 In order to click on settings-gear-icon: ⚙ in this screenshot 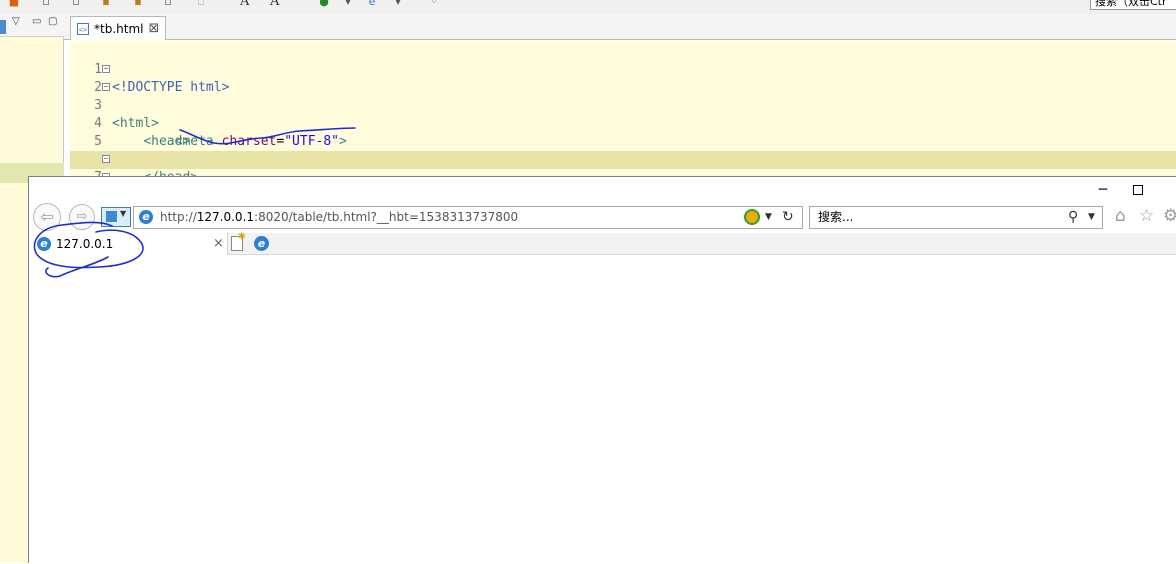, I will do `click(1169, 216)`.